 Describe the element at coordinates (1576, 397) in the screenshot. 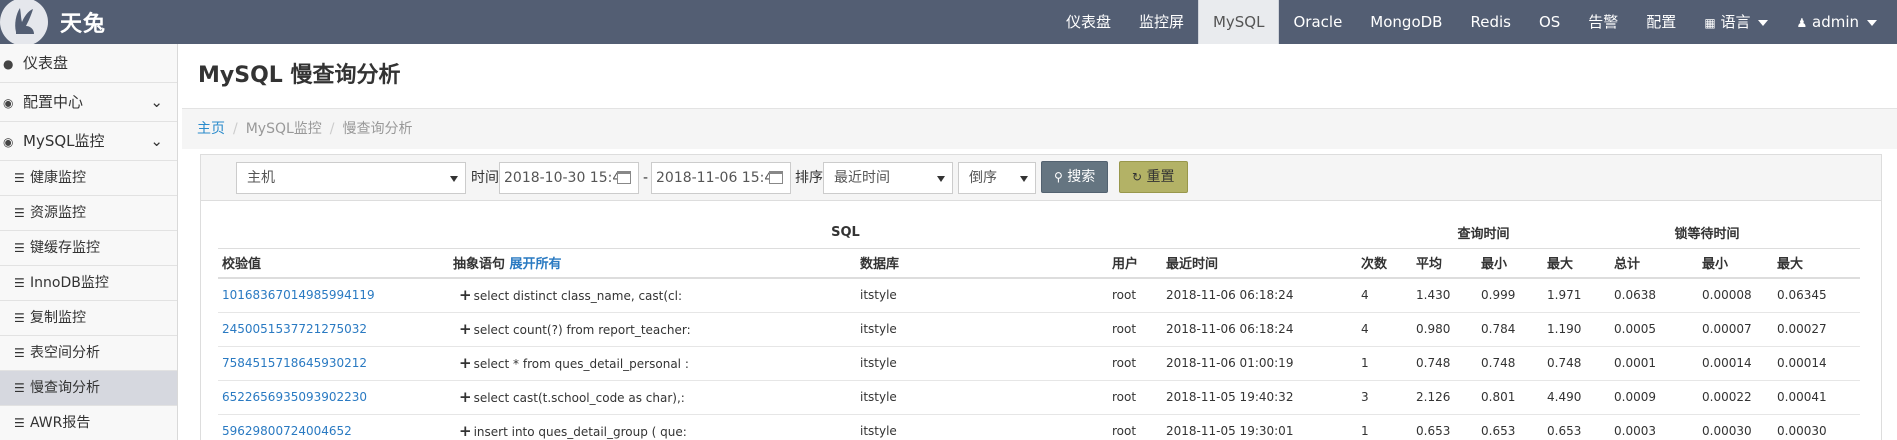

I see `cell-max: 4.490` at that location.